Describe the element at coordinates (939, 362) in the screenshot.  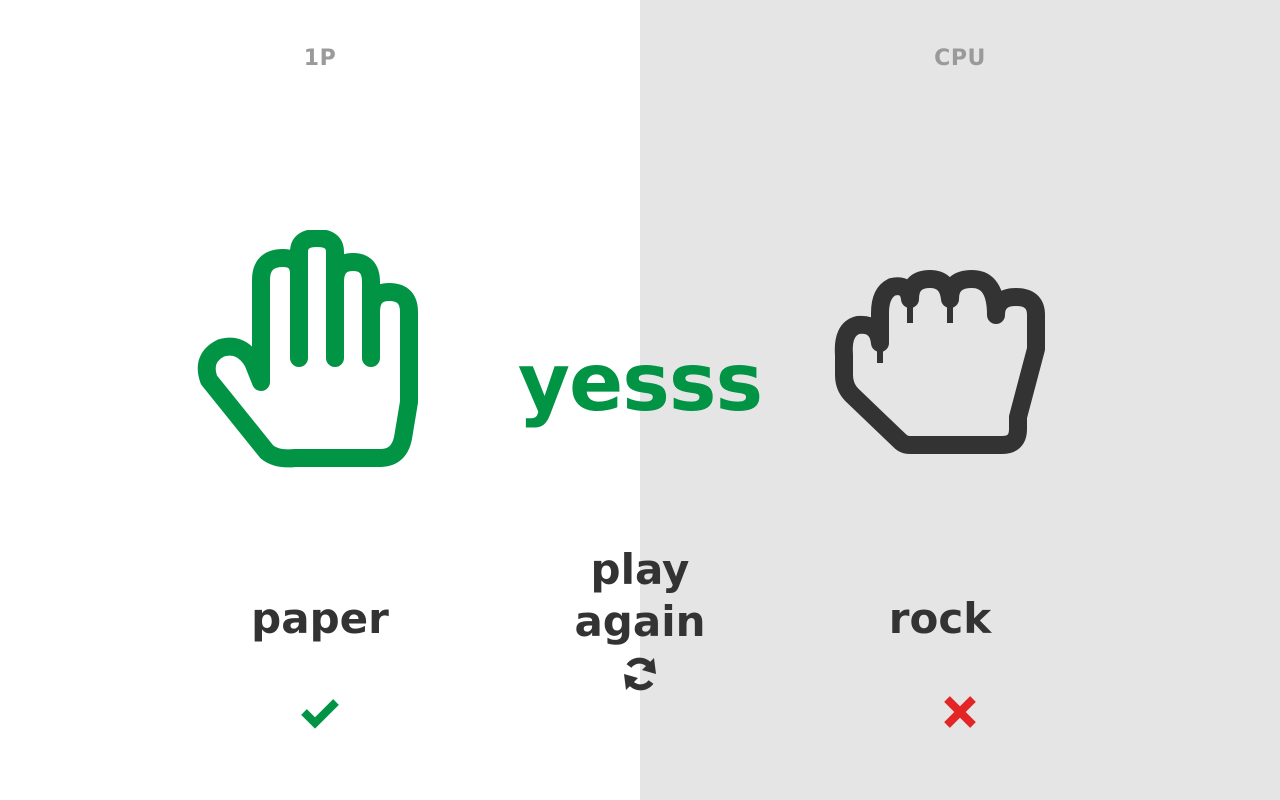
I see `rock-fist-icon` at that location.